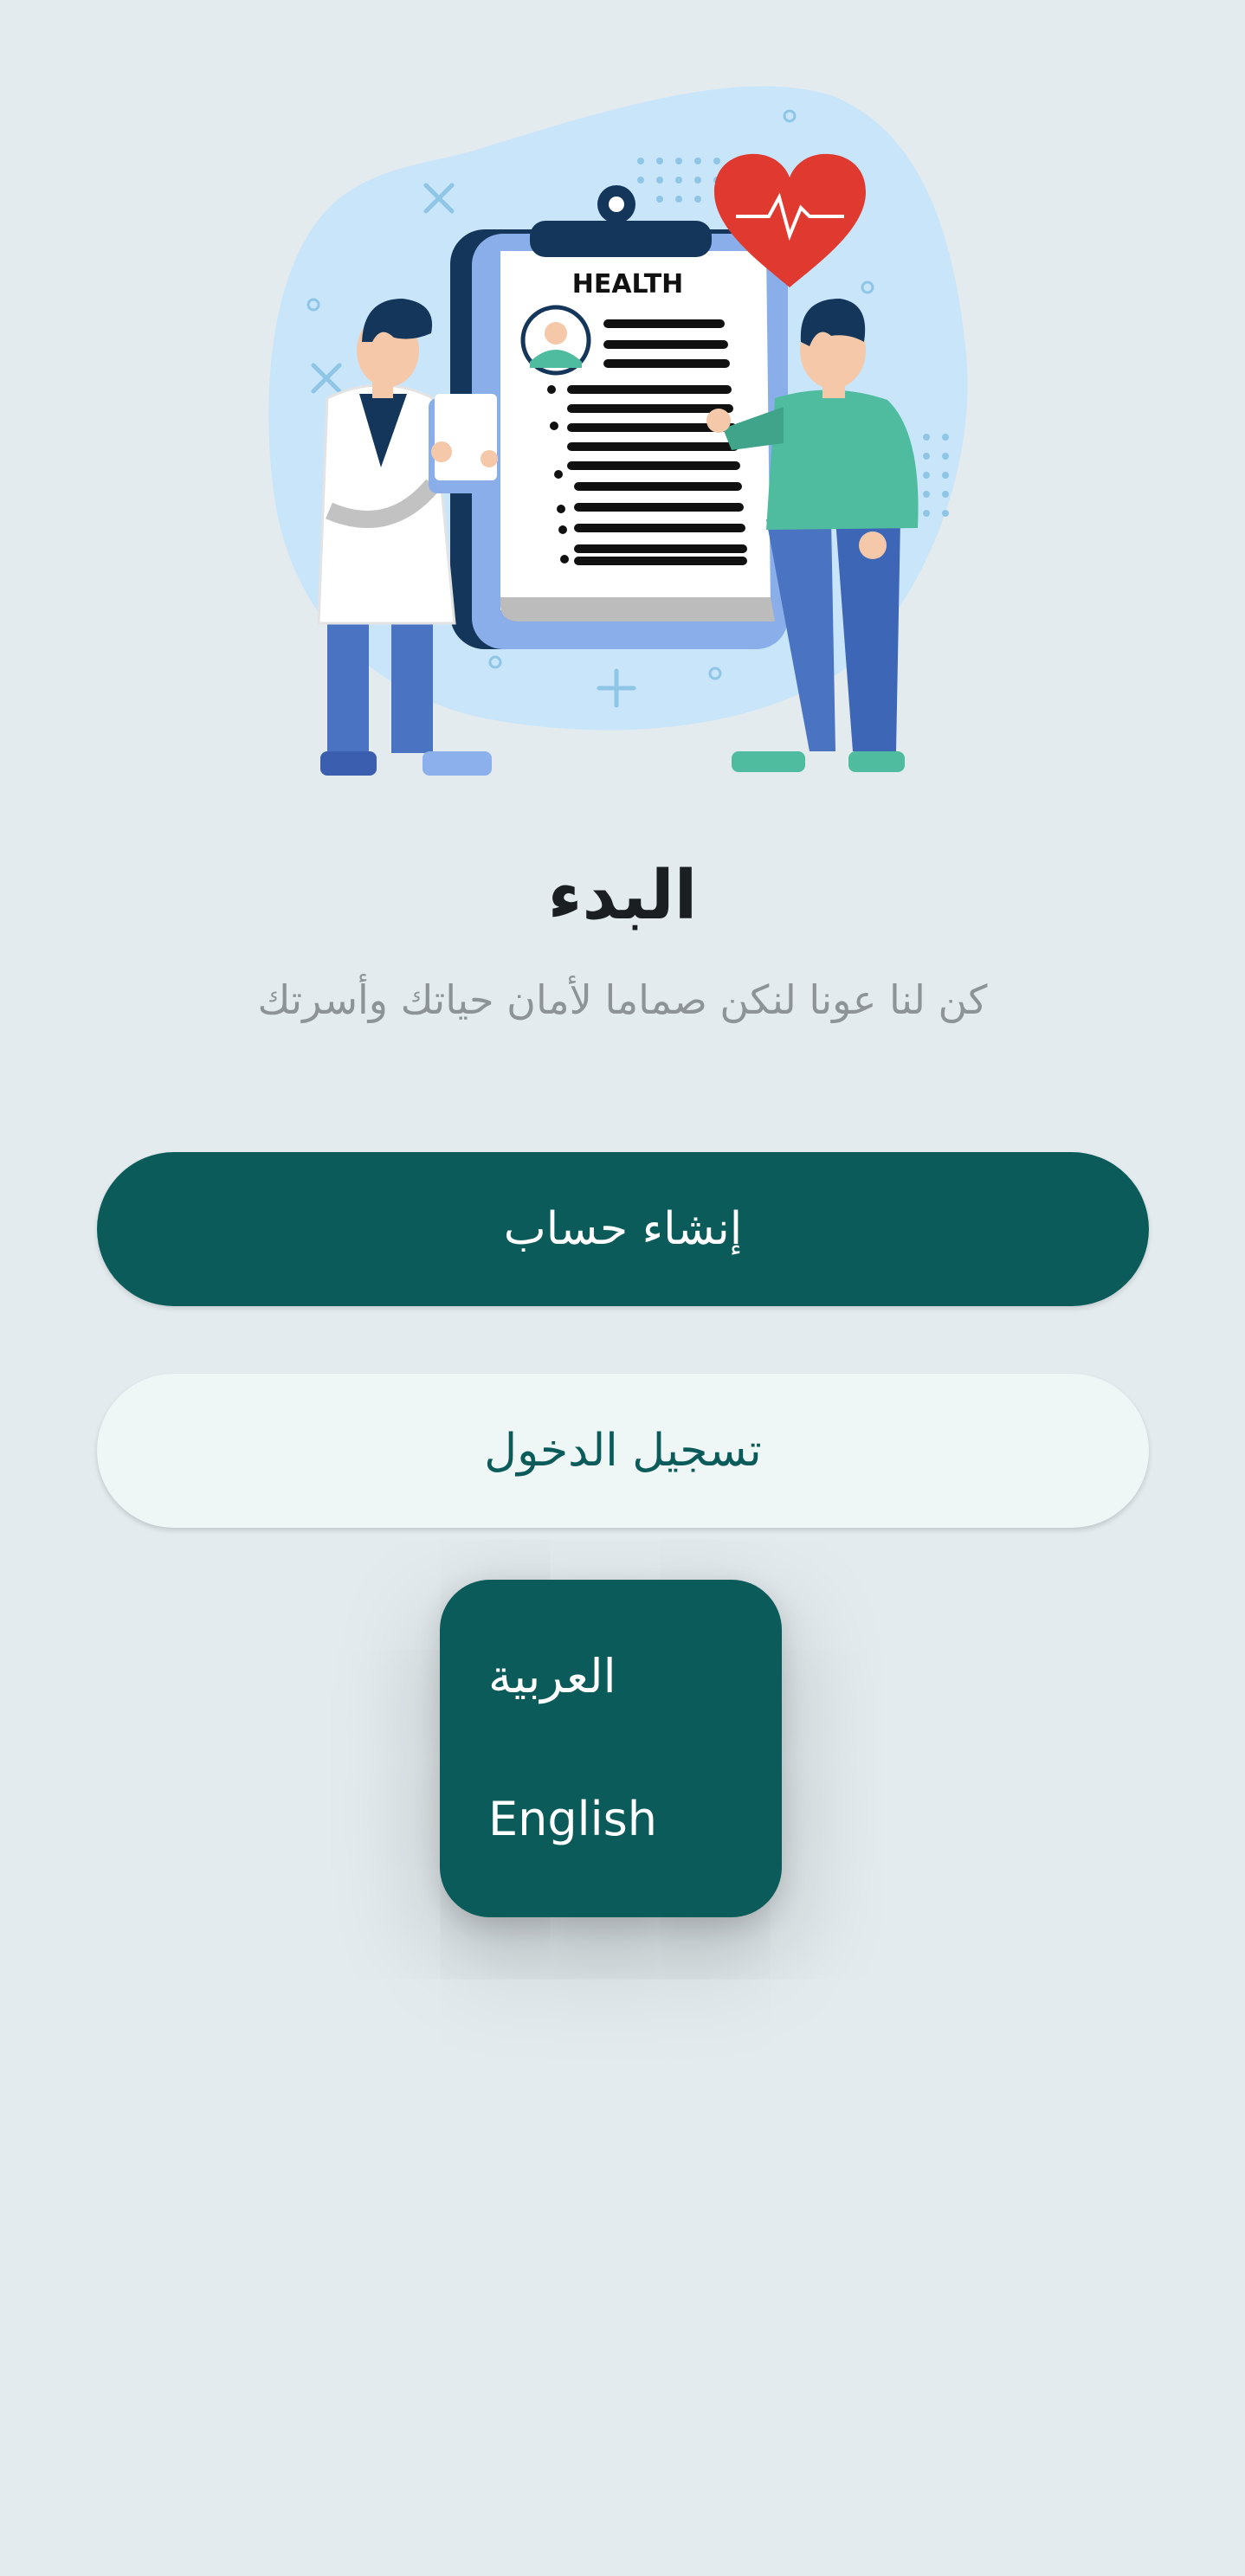  What do you see at coordinates (622, 896) in the screenshot?
I see `page-title: البدء` at bounding box center [622, 896].